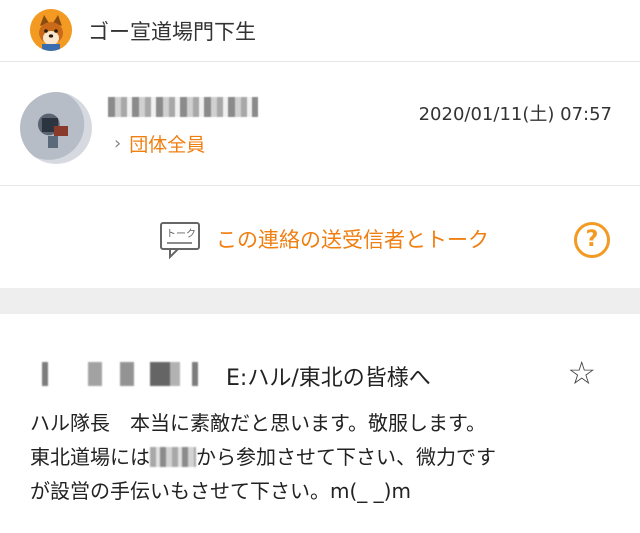 The image size is (640, 533). I want to click on sender-name-redacted, so click(183, 107).